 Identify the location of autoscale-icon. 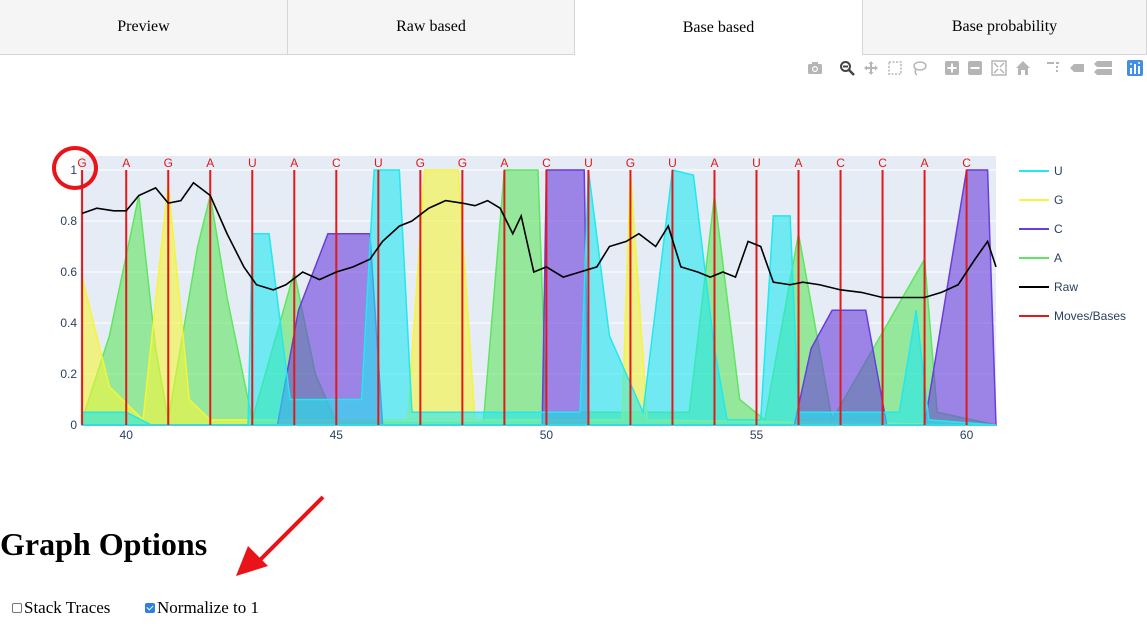
(999, 68).